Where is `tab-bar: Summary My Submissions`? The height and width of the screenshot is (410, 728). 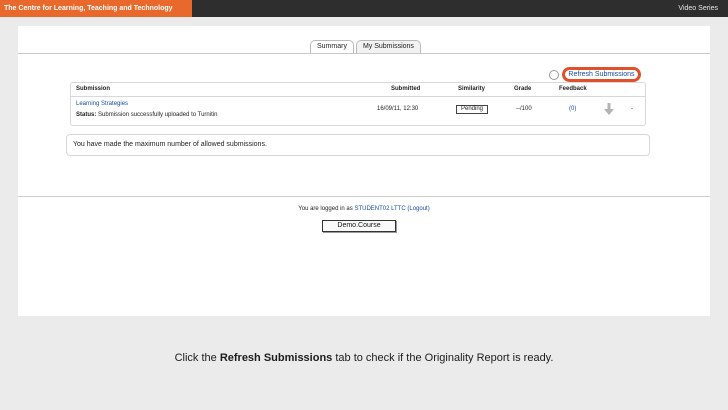 tab-bar: Summary My Submissions is located at coordinates (366, 46).